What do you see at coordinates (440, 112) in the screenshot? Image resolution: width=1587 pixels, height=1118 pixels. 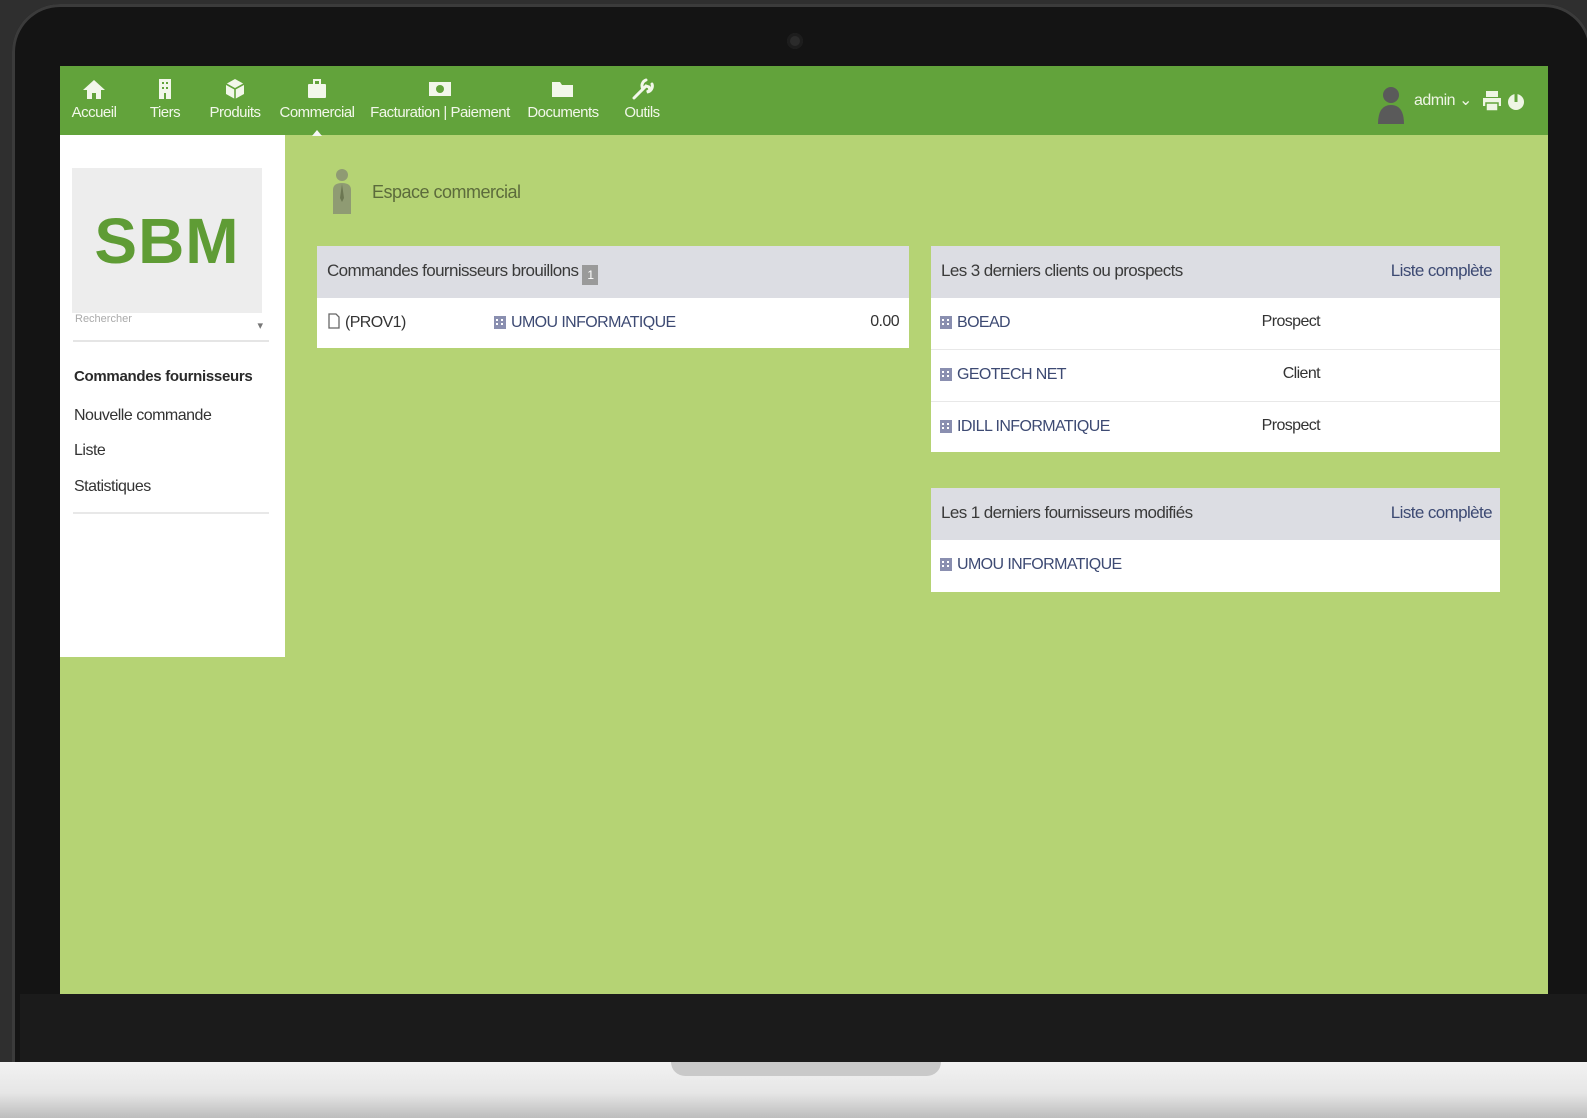 I see `nav-label: Facturation | Paiement` at bounding box center [440, 112].